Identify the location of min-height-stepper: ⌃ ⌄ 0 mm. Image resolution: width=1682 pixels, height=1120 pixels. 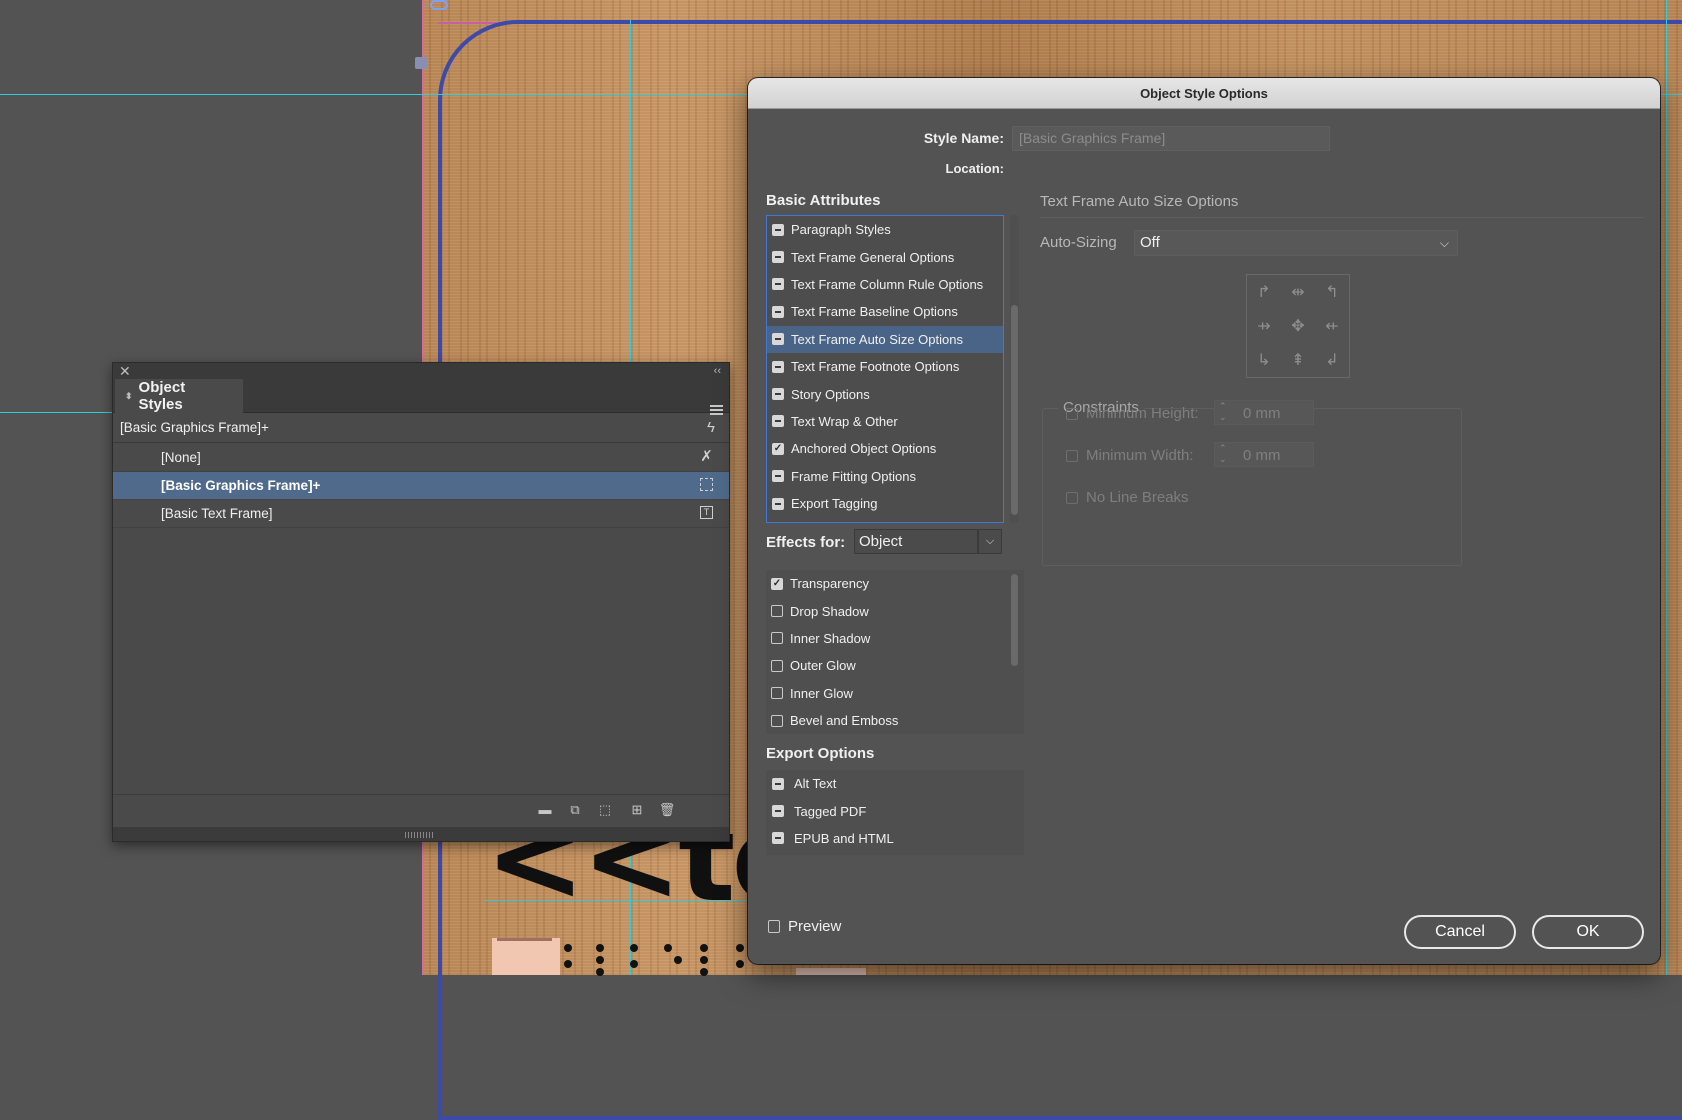
(1264, 412).